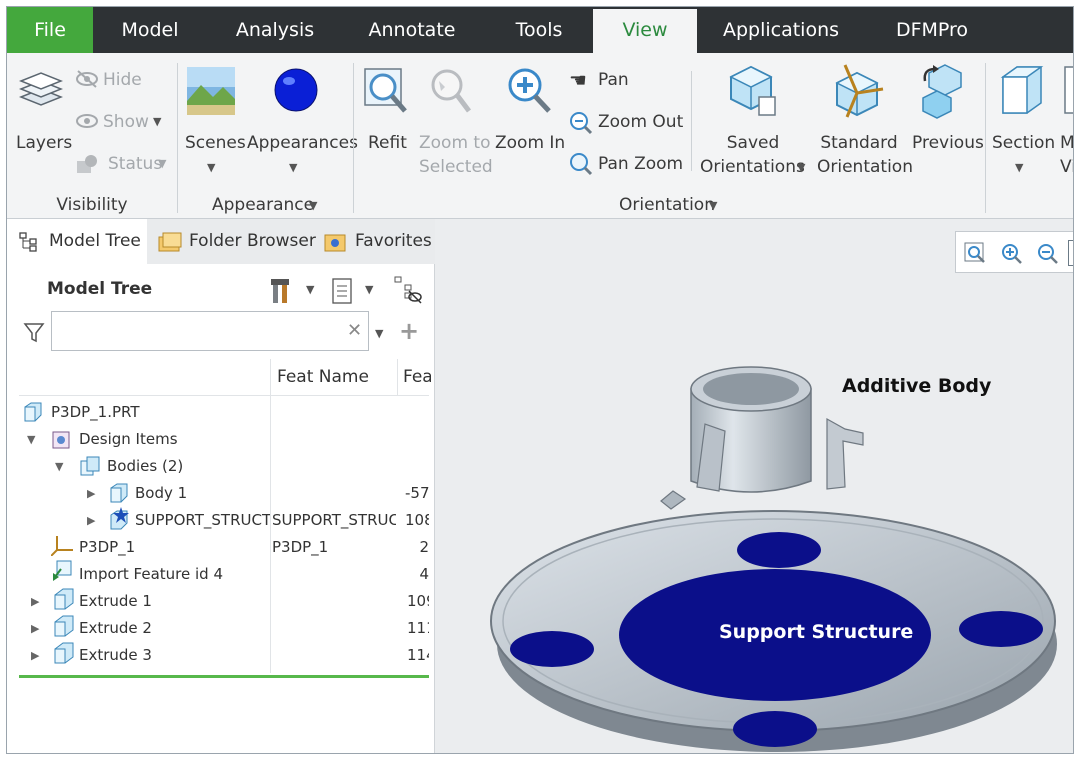 The image size is (1078, 758). I want to click on layers-icon, so click(40, 89).